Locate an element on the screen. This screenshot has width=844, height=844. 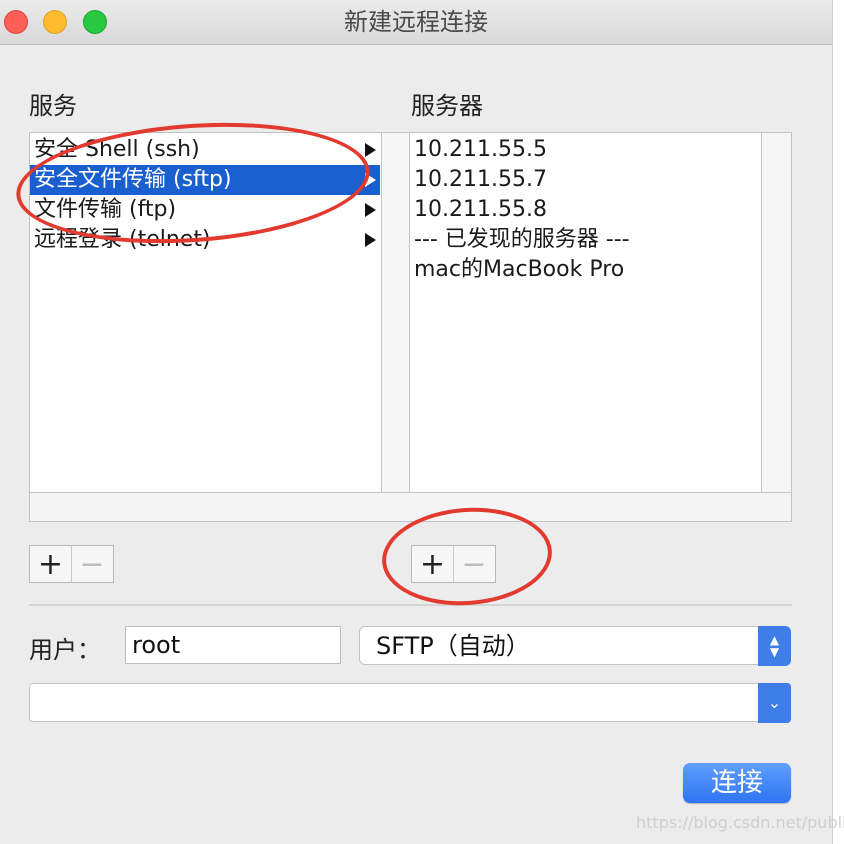
servers-add-remove: + − is located at coordinates (453, 564).